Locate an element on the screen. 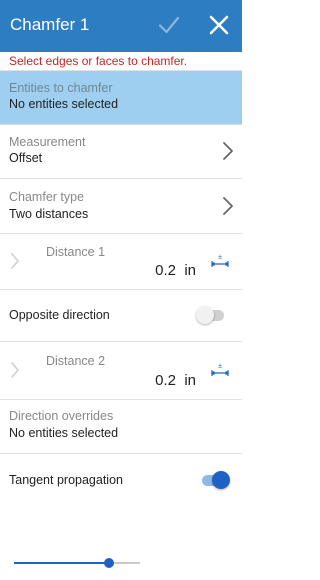  dialog-title: Chamfer 1 is located at coordinates (50, 24).